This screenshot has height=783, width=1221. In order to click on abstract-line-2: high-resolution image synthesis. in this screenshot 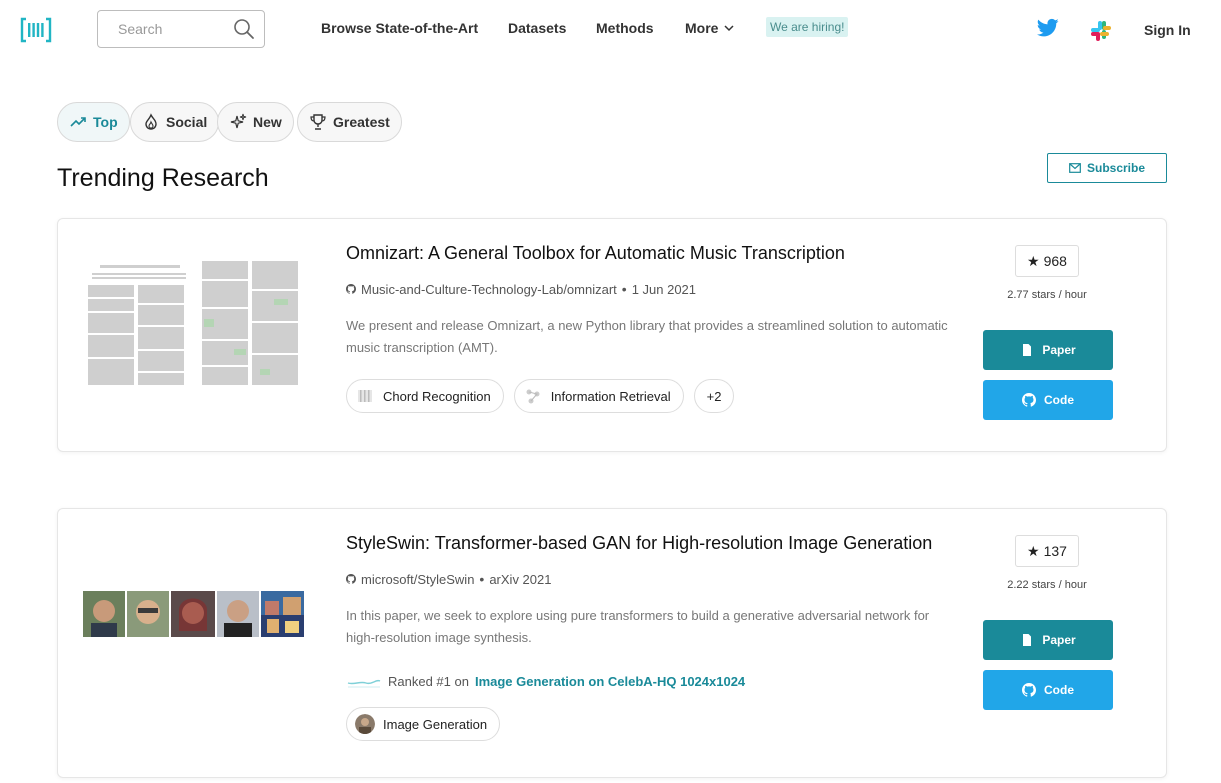, I will do `click(439, 637)`.